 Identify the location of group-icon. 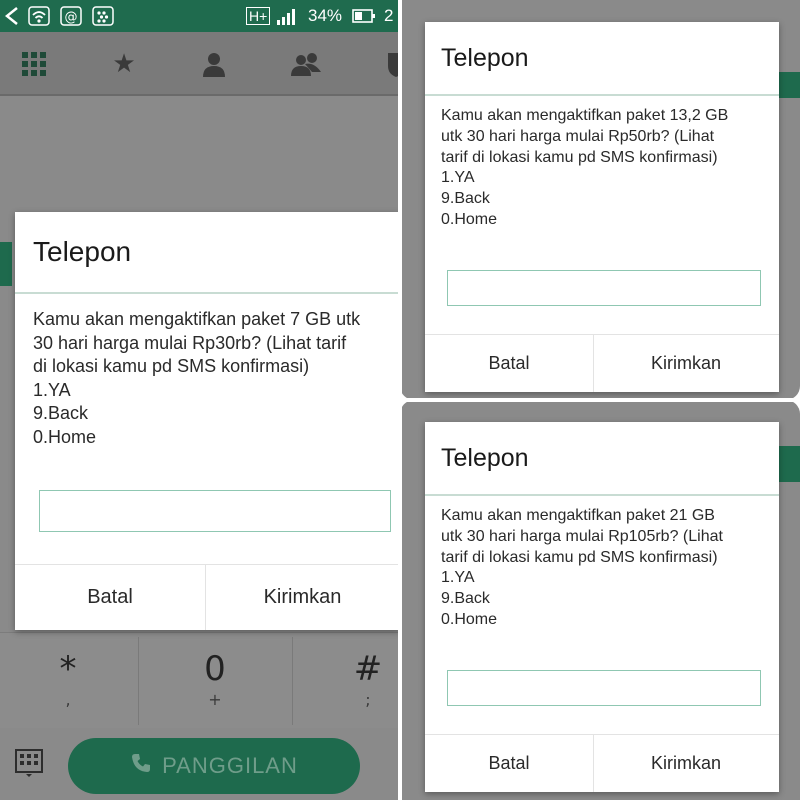
(306, 64).